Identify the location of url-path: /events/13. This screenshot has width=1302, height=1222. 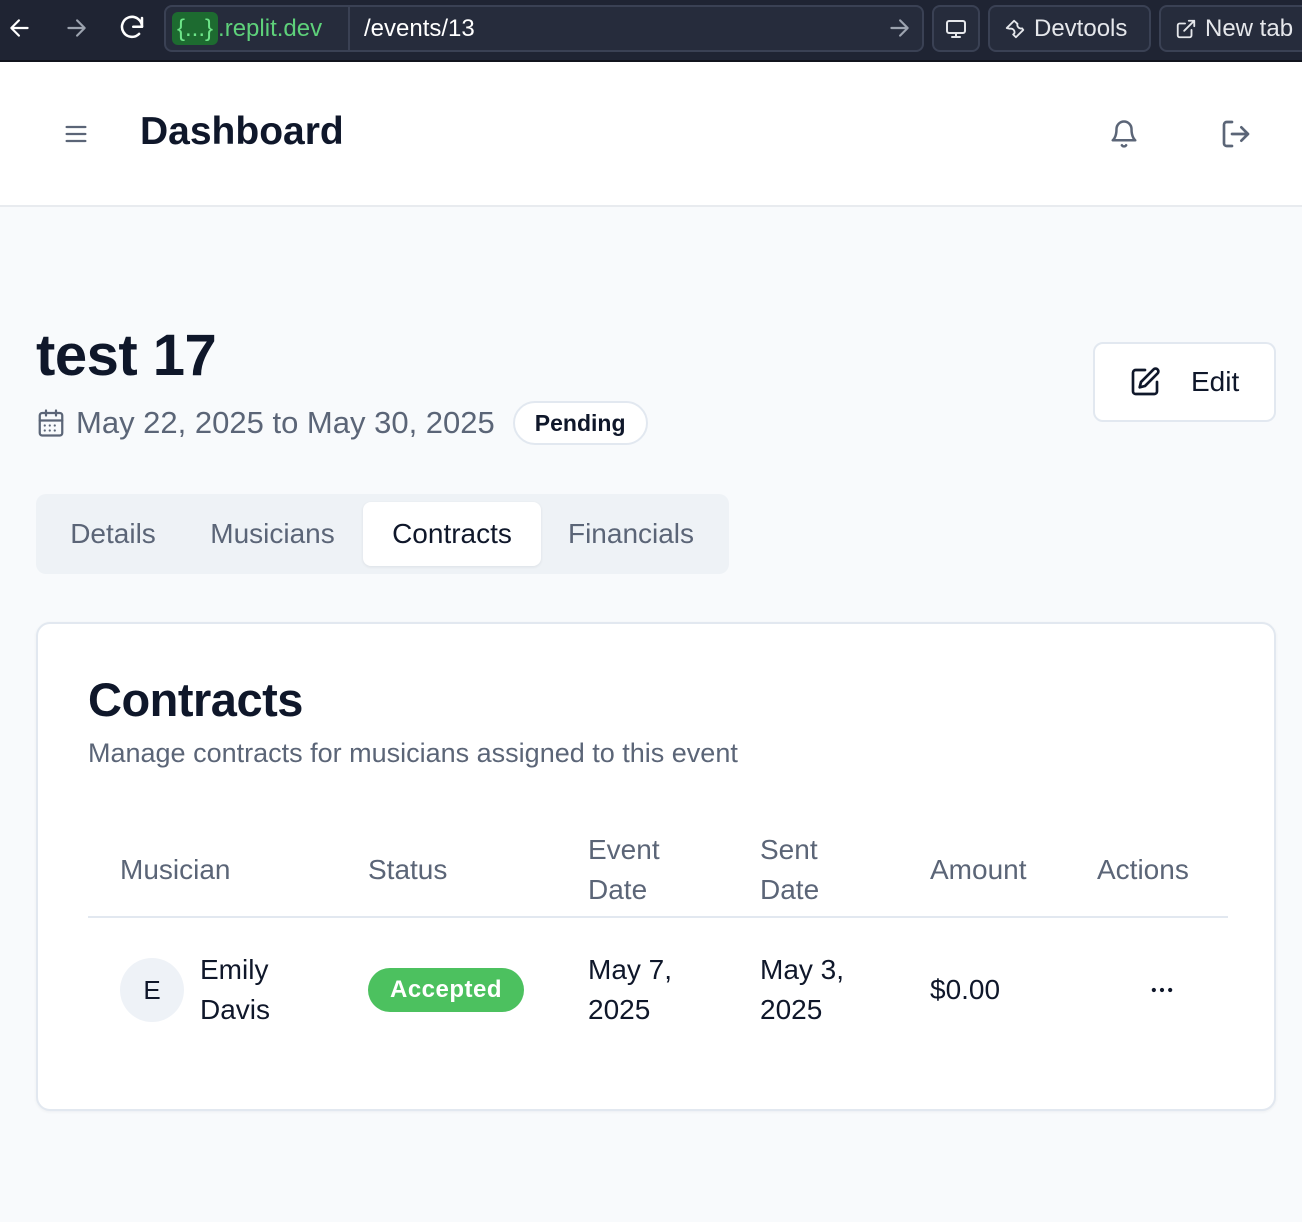
(419, 28).